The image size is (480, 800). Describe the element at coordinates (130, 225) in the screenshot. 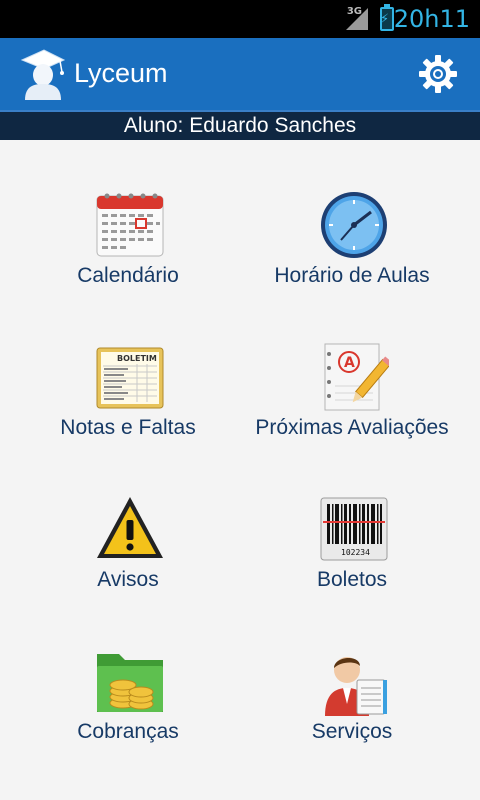

I see `calendar-icon` at that location.